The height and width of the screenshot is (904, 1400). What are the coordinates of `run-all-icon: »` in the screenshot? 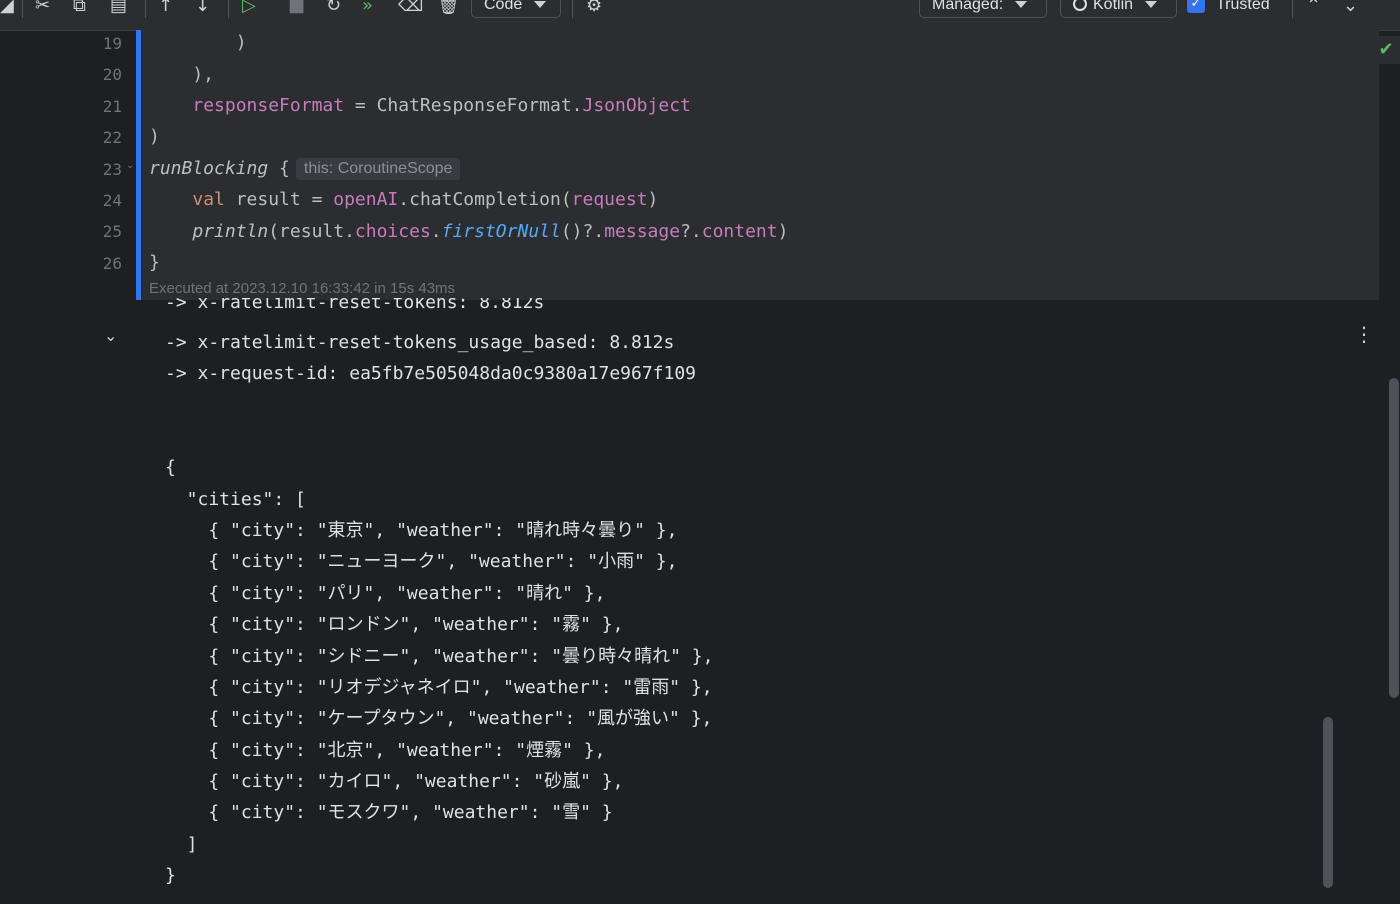 It's located at (367, 9).